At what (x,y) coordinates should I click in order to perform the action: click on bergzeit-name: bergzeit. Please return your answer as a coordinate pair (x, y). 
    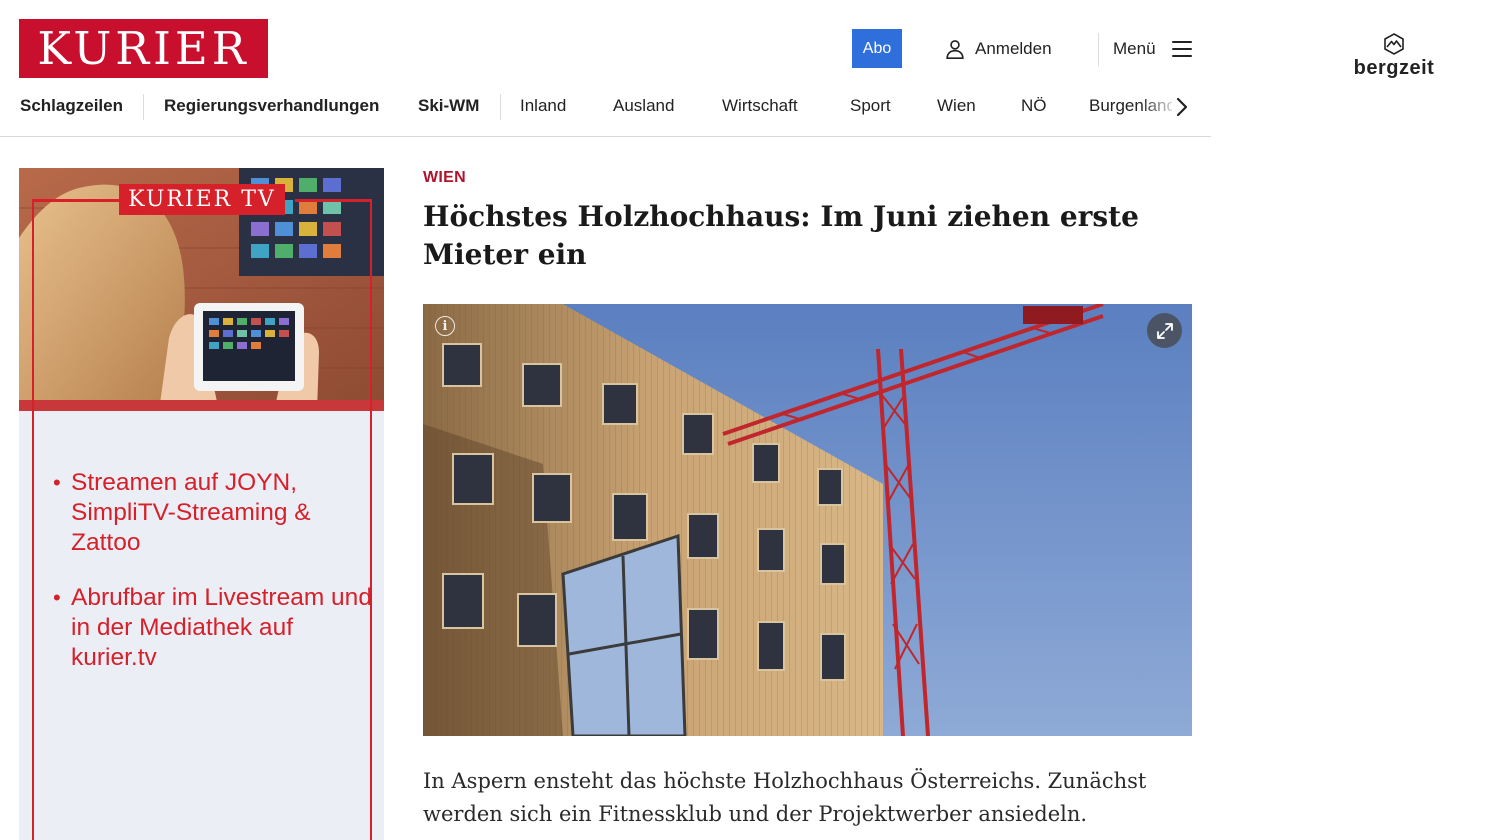
    Looking at the image, I should click on (1394, 68).